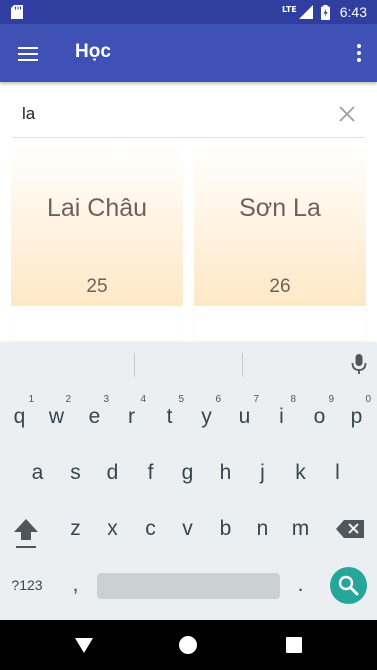  I want to click on key-m: m, so click(300, 526).